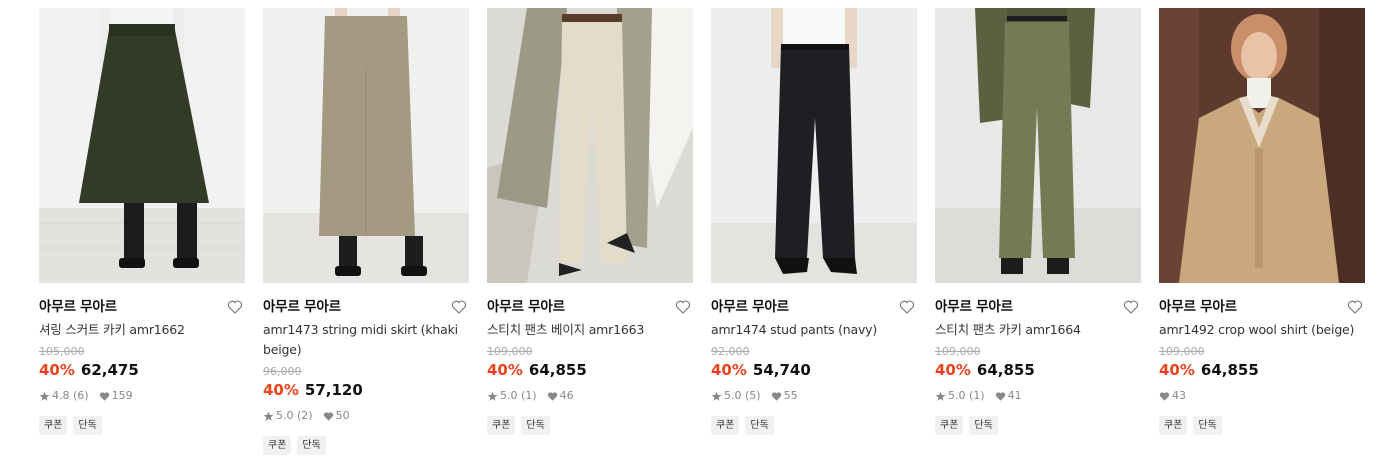 The width and height of the screenshot is (1377, 466). I want to click on review-count: (5), so click(753, 395).